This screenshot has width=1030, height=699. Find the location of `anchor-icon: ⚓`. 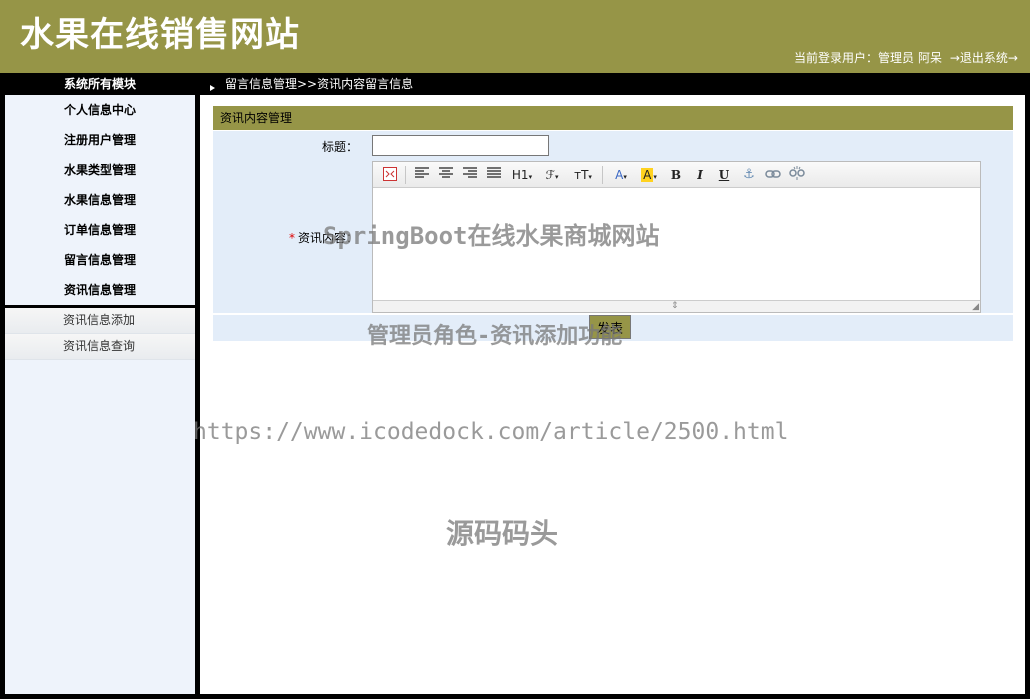

anchor-icon: ⚓ is located at coordinates (749, 175).